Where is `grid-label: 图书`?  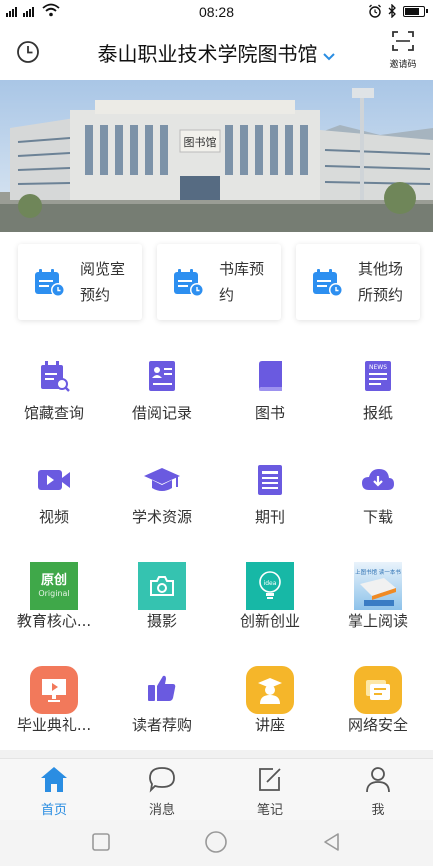
grid-label: 图书 is located at coordinates (269, 413).